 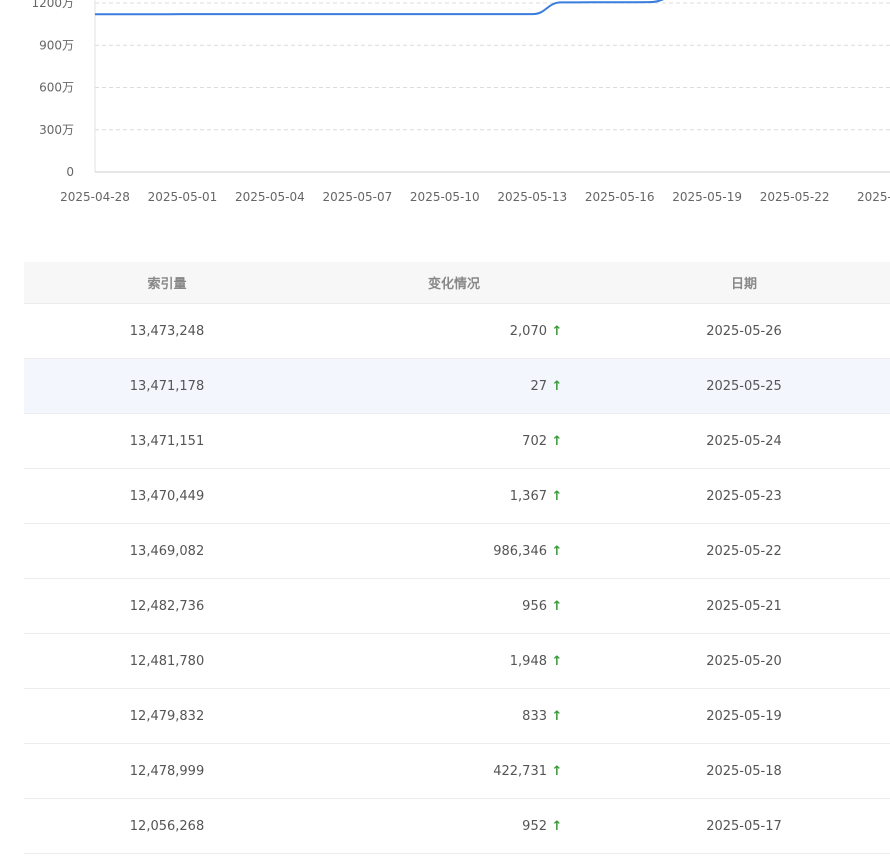 What do you see at coordinates (528, 331) in the screenshot?
I see `cell-change: 2,070` at bounding box center [528, 331].